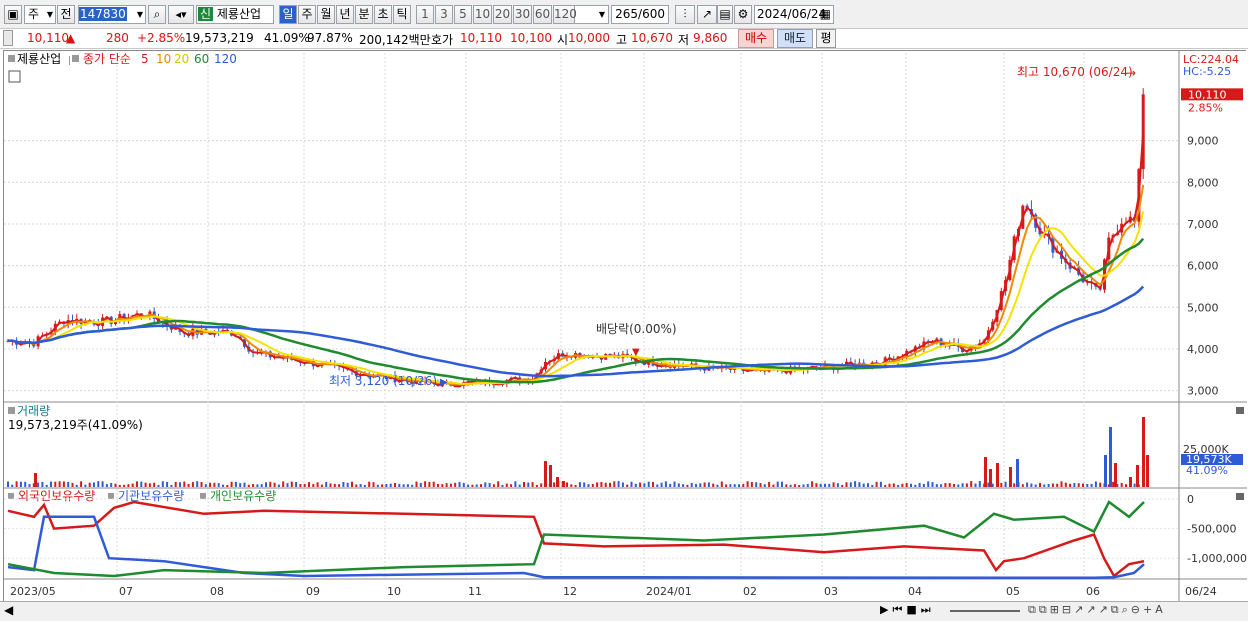  Describe the element at coordinates (1075, 72) in the screenshot. I see `high-annotation: 최고 10,670 (06/24)` at that location.